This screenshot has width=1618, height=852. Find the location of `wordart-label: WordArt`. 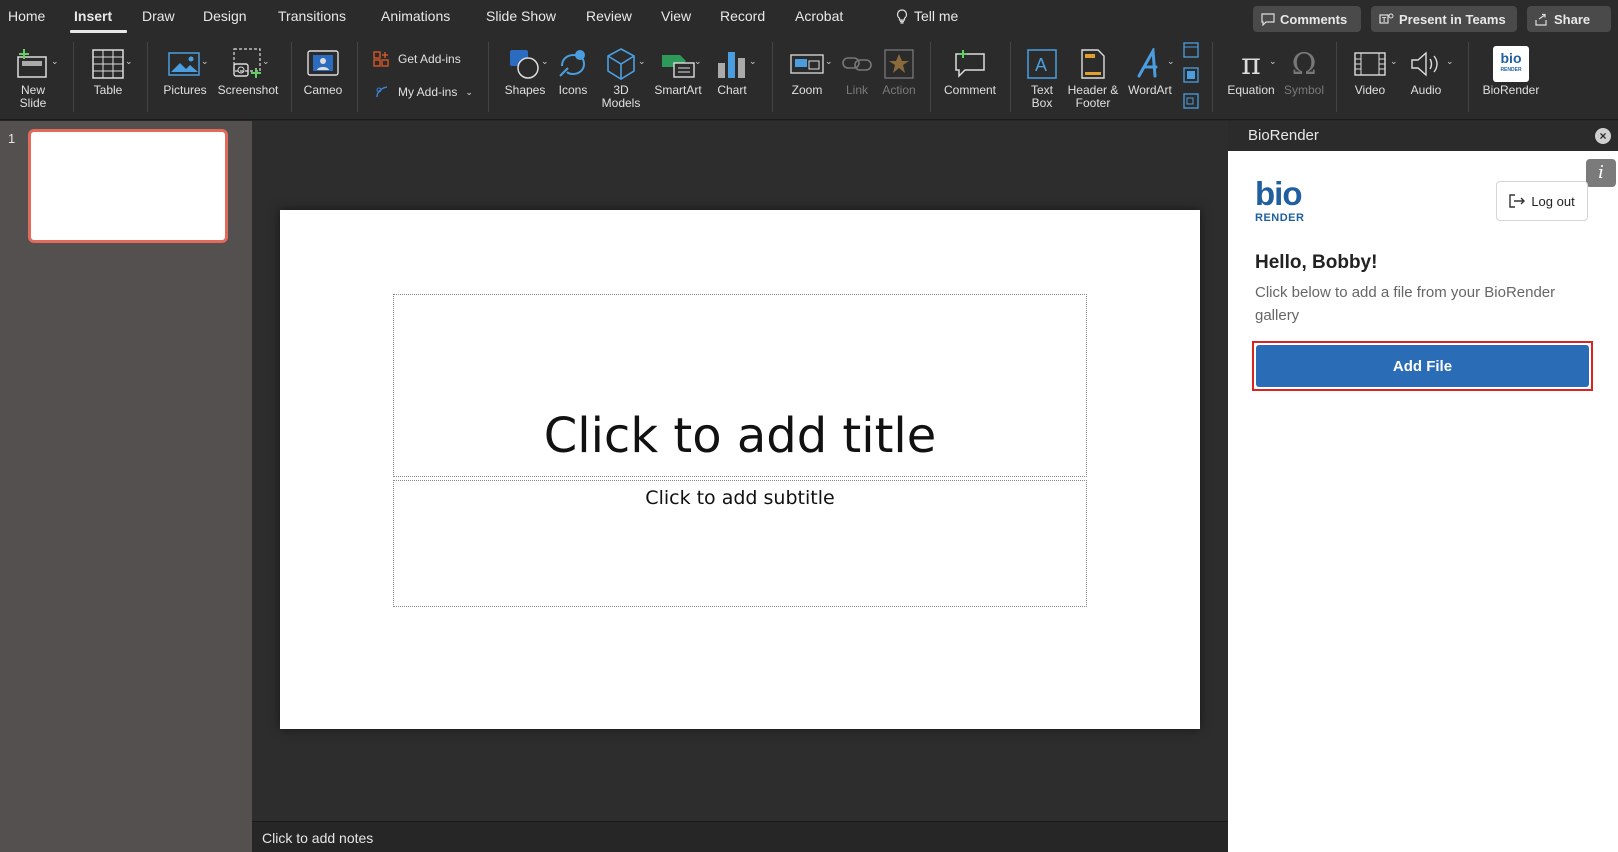

wordart-label: WordArt is located at coordinates (1150, 90).